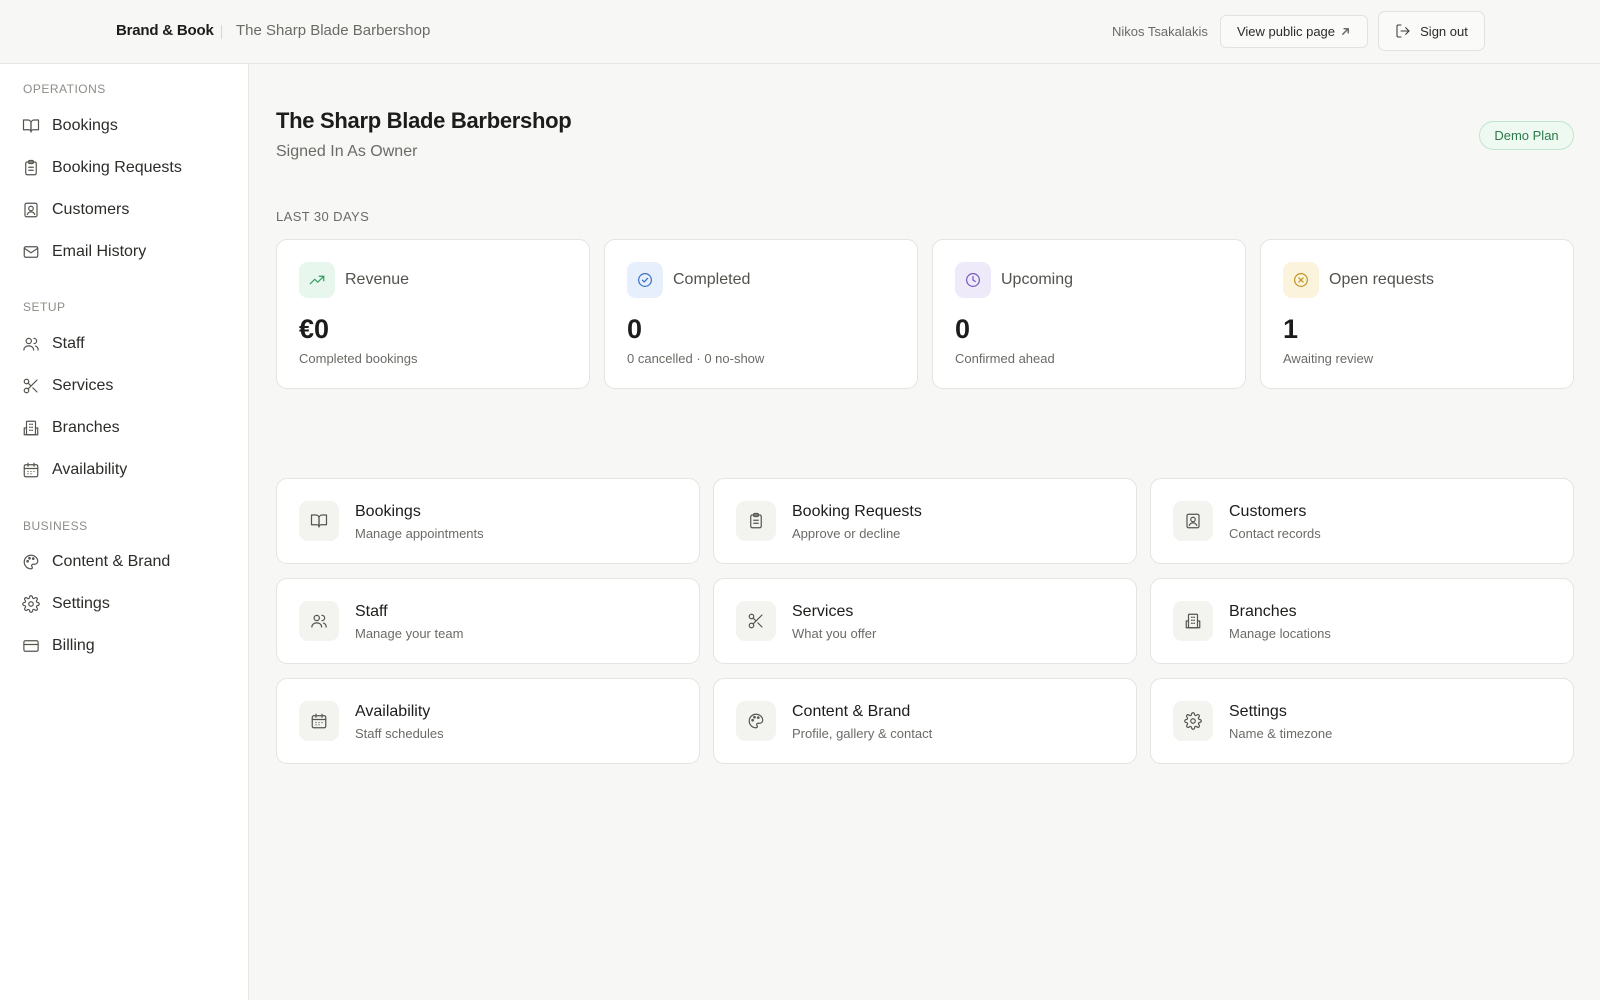 The width and height of the screenshot is (1600, 1000). What do you see at coordinates (1037, 279) in the screenshot?
I see `stat-label: Upcoming` at bounding box center [1037, 279].